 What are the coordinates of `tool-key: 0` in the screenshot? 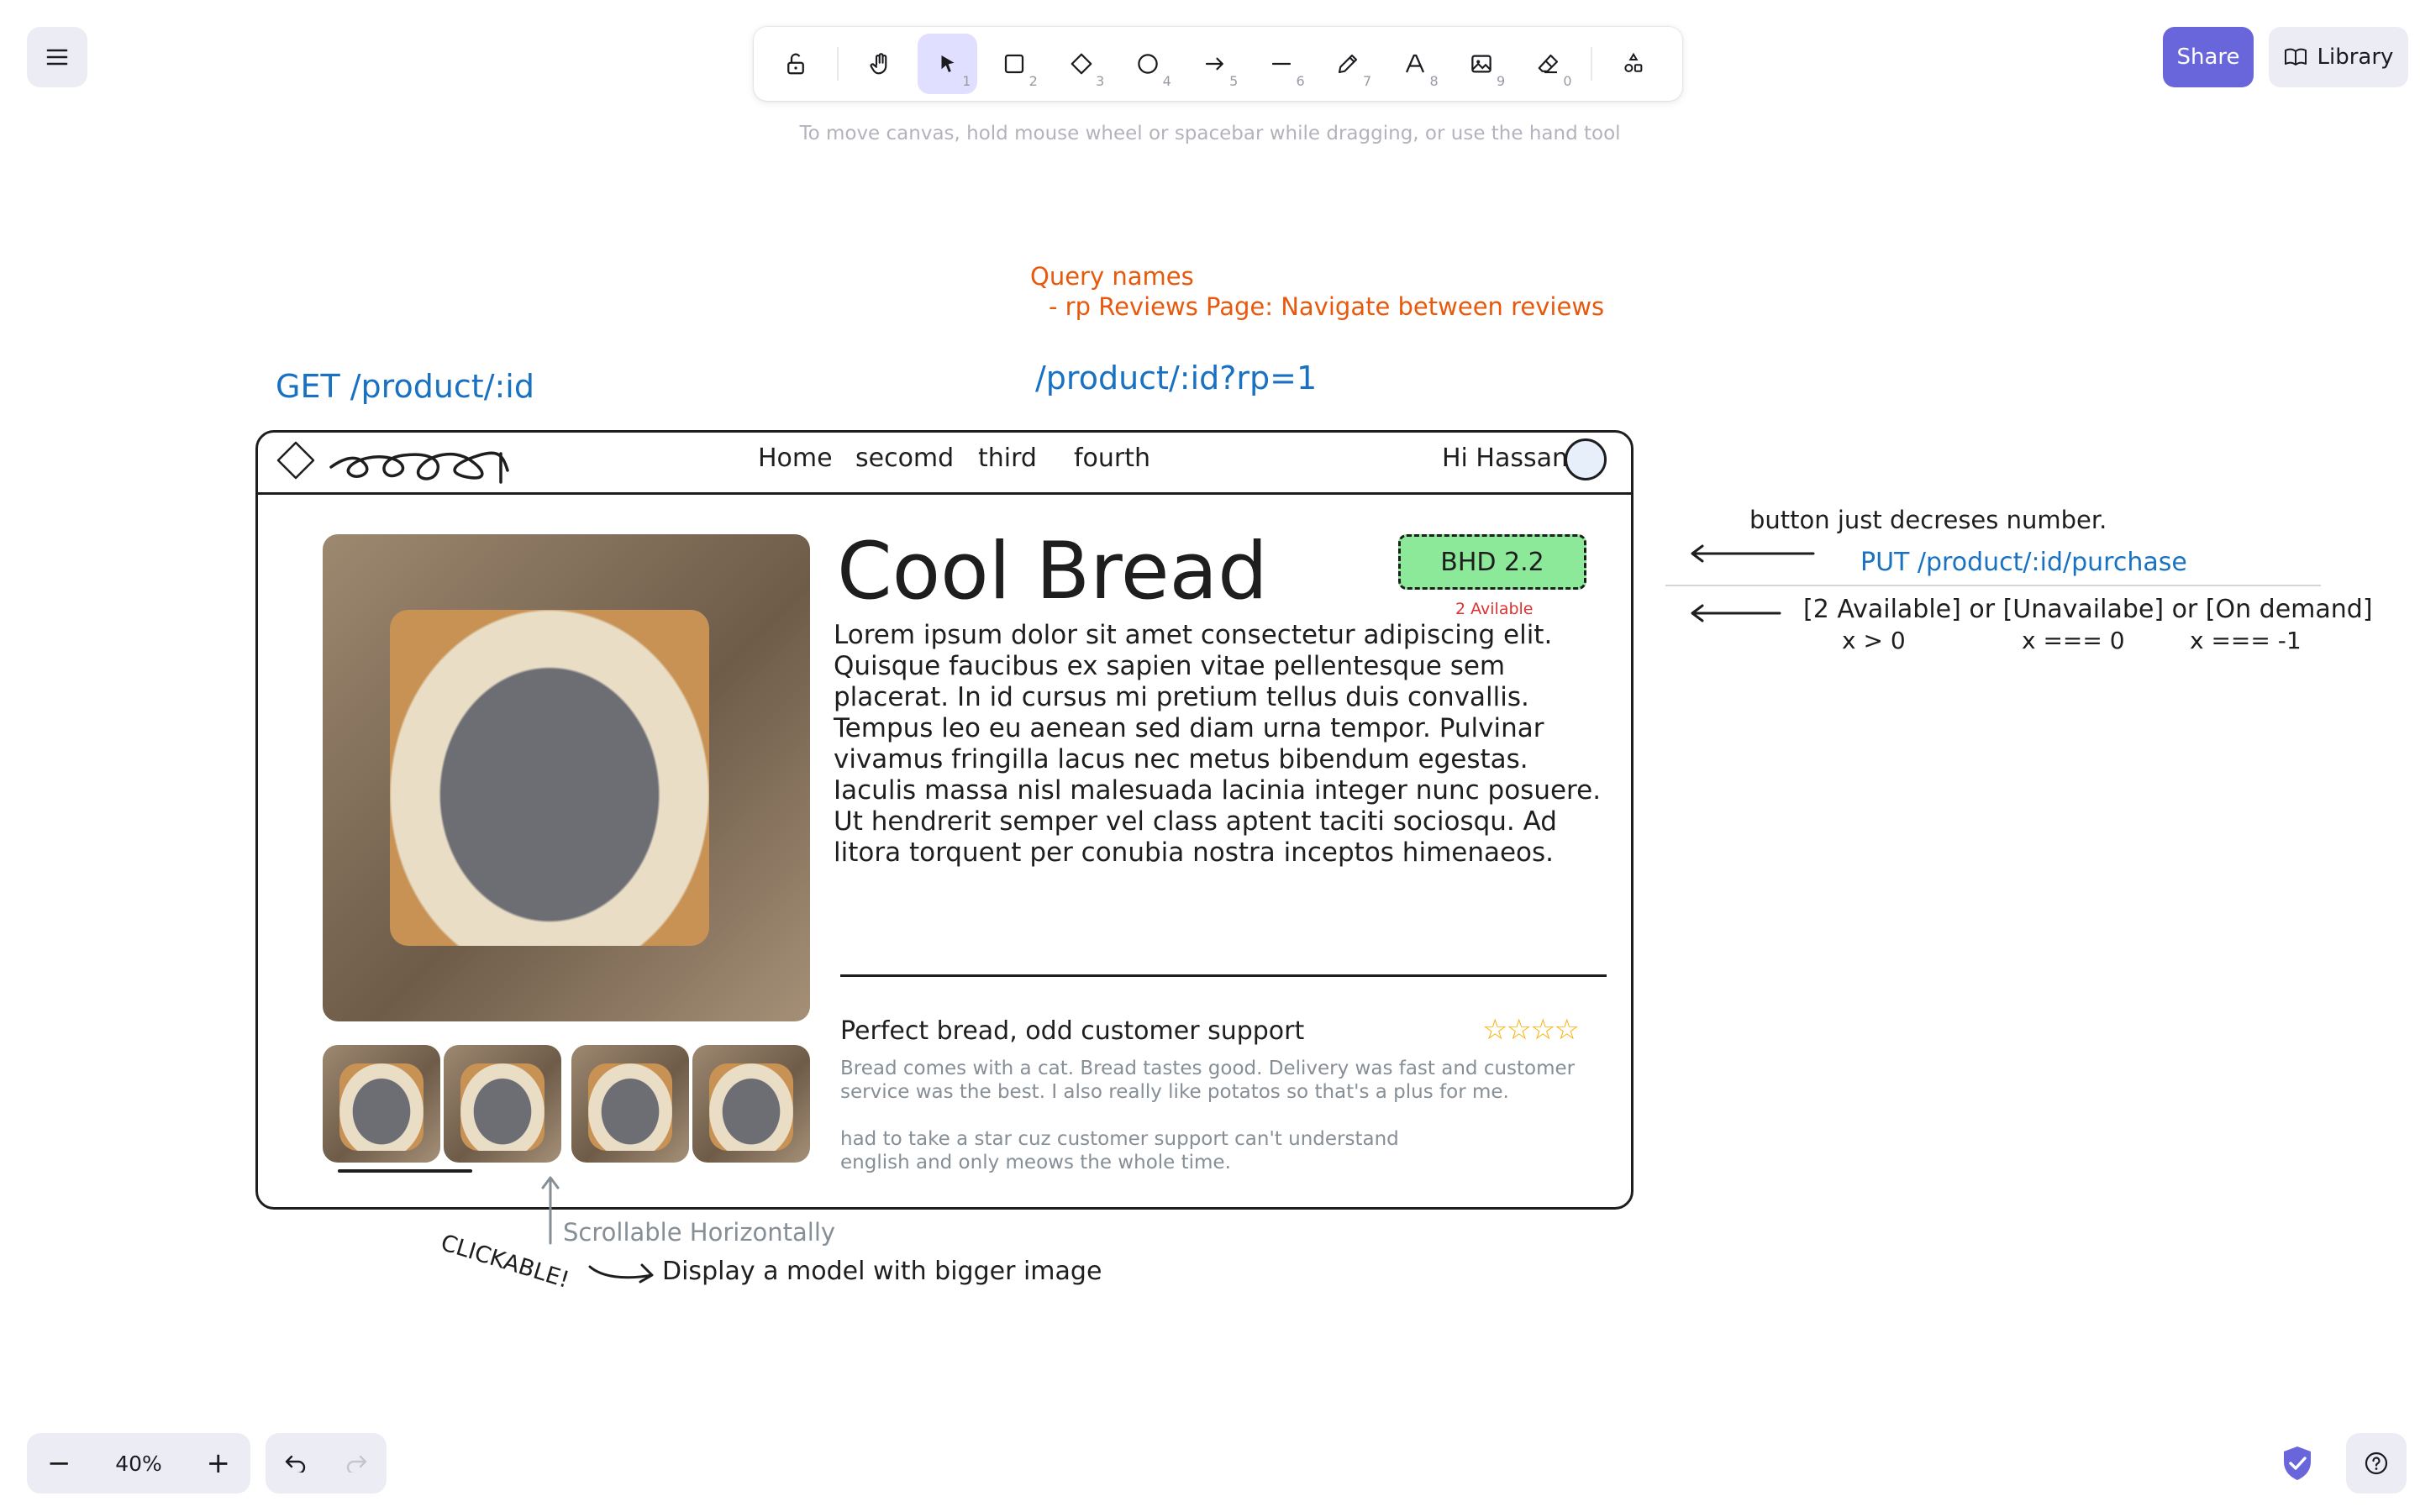 It's located at (1567, 81).